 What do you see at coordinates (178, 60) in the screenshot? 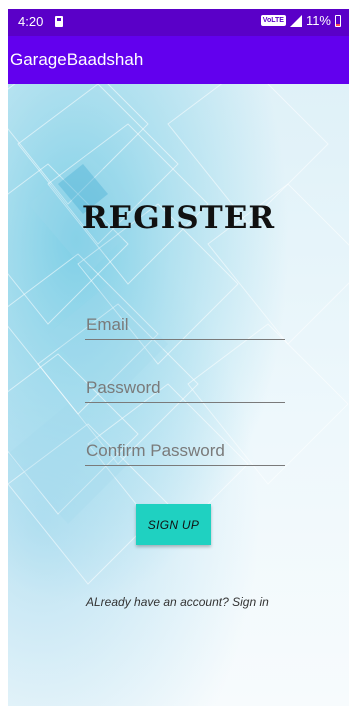
I see `app-bar: GarageBaadshah` at bounding box center [178, 60].